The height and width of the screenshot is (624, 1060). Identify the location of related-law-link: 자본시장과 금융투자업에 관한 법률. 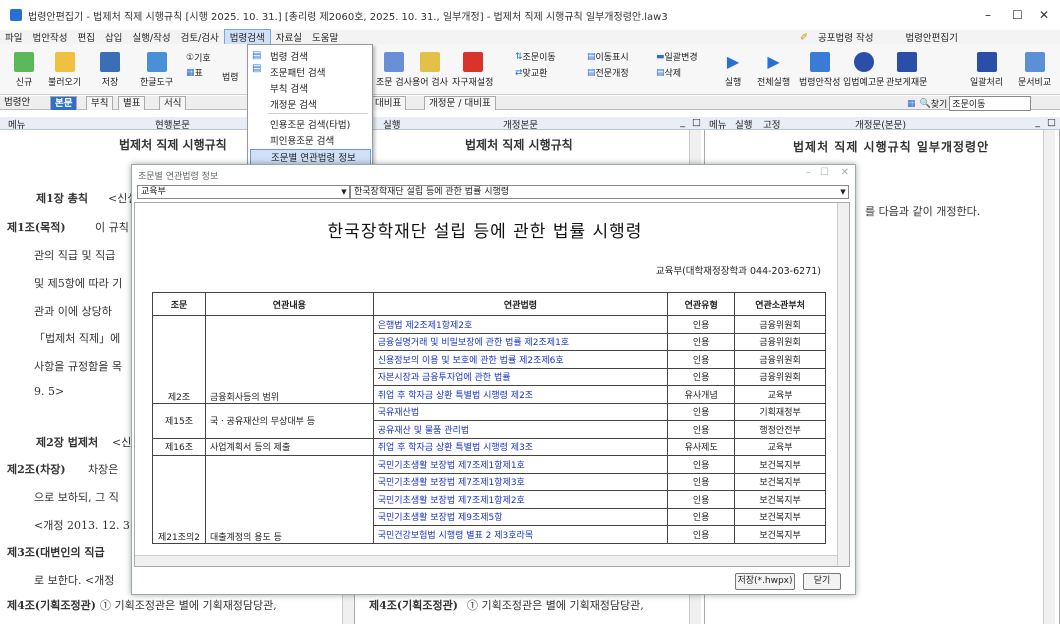
(520, 376).